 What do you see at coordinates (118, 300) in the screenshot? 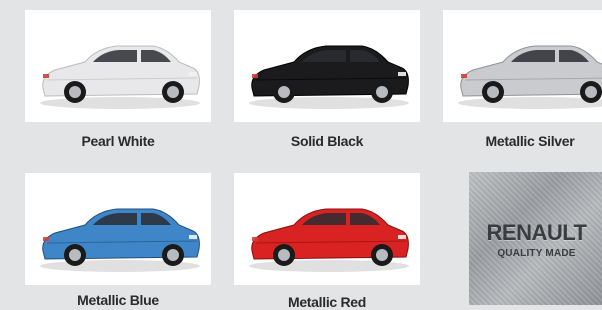
I see `swatch-label: Metallic Blue` at bounding box center [118, 300].